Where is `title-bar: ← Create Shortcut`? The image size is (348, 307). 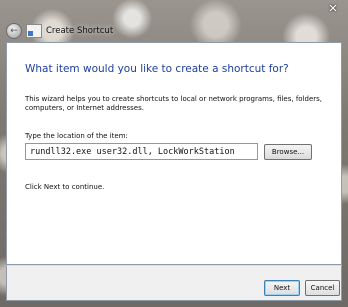
title-bar: ← Create Shortcut is located at coordinates (59, 31).